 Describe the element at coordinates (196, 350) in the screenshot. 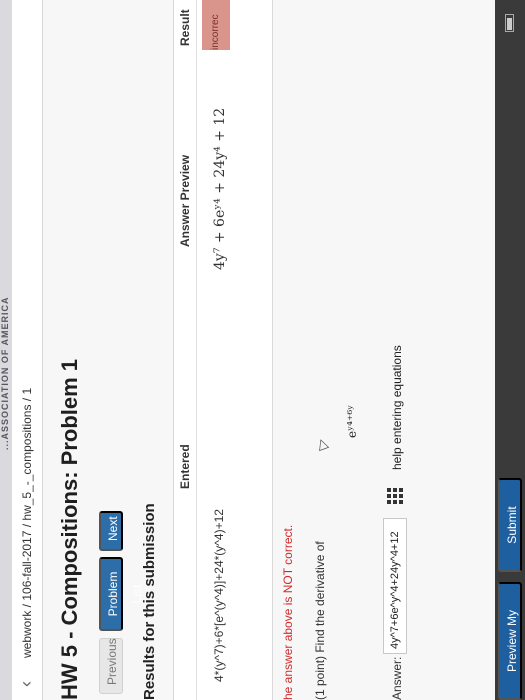

I see `table-divider` at that location.